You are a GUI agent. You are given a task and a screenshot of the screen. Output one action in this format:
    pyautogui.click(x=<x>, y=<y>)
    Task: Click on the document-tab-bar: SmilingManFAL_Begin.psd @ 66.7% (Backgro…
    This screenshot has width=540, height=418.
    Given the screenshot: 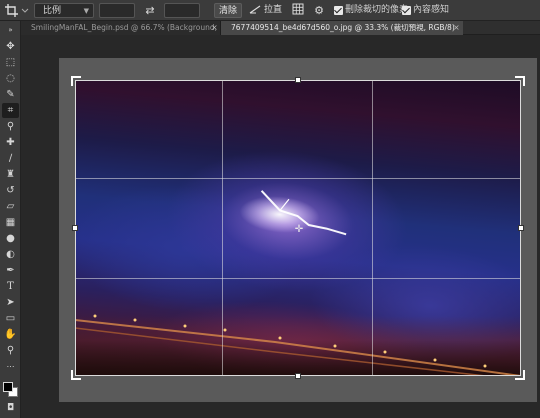 What is the action you would take?
    pyautogui.click(x=280, y=28)
    